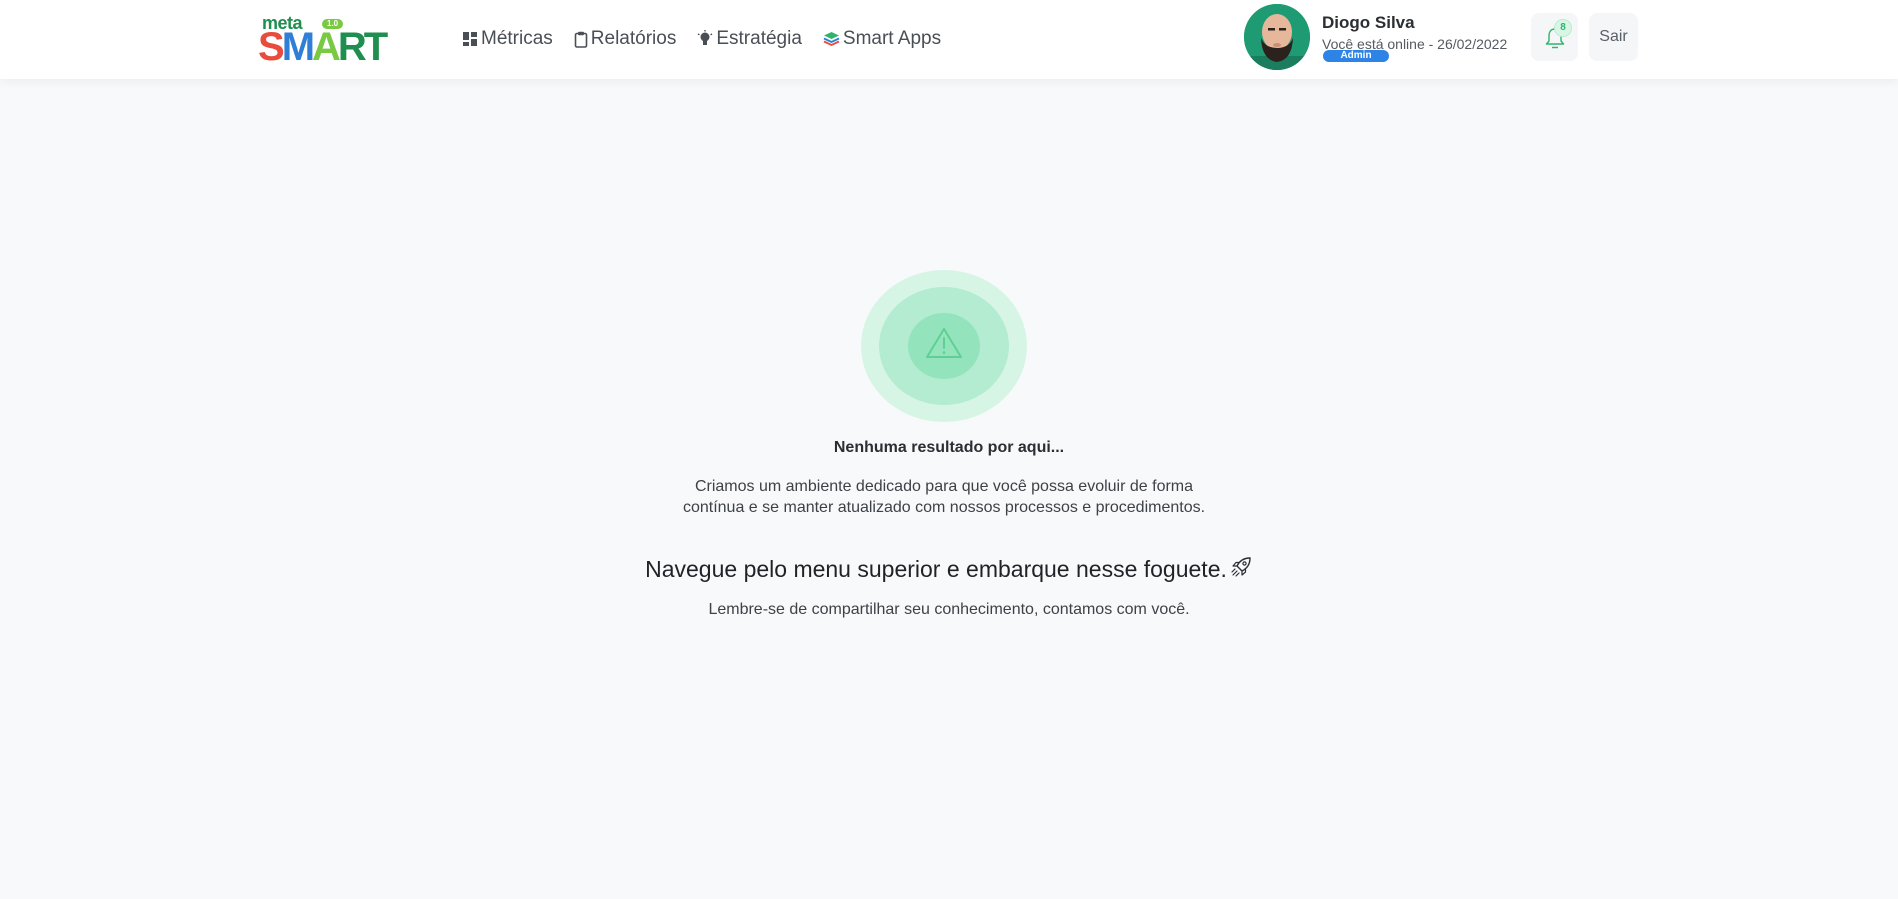 The height and width of the screenshot is (899, 1898). I want to click on layers-icon, so click(831, 39).